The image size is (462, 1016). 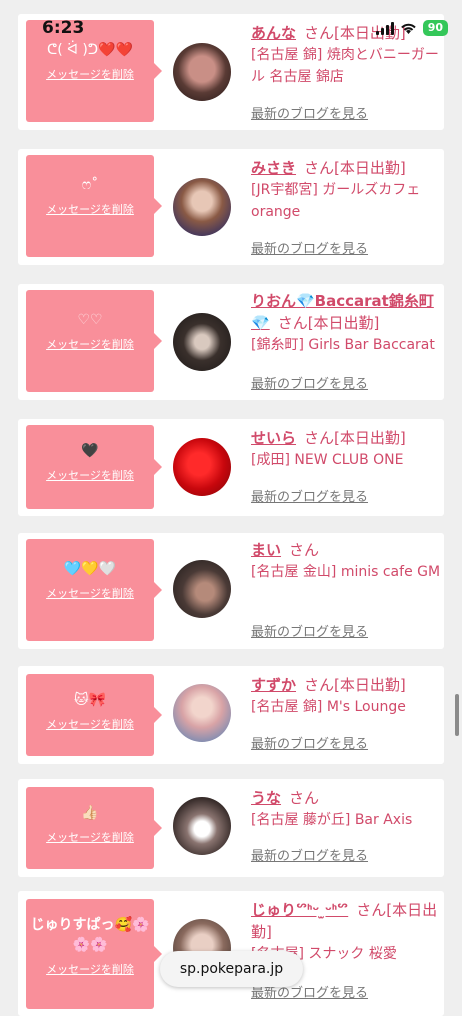 I want to click on message-bubble: 👍🏻 メッセージを削除, so click(x=94, y=828).